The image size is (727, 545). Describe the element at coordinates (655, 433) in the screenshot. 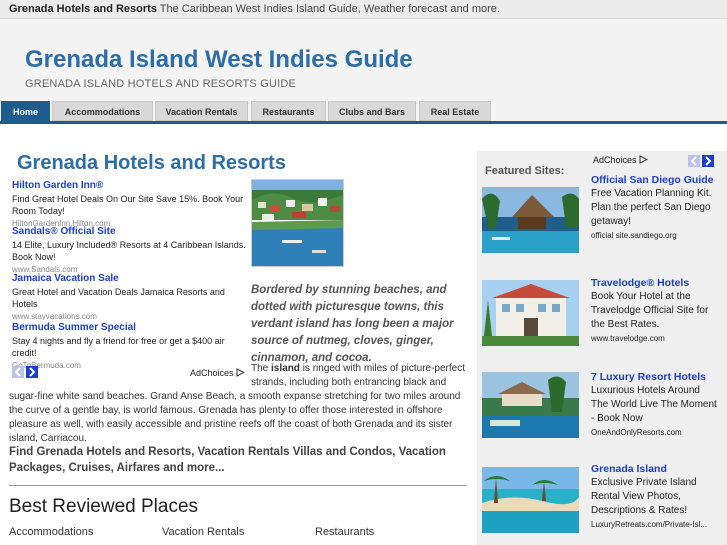

I see `ad-url: OneAndOnlyResorts.com` at that location.